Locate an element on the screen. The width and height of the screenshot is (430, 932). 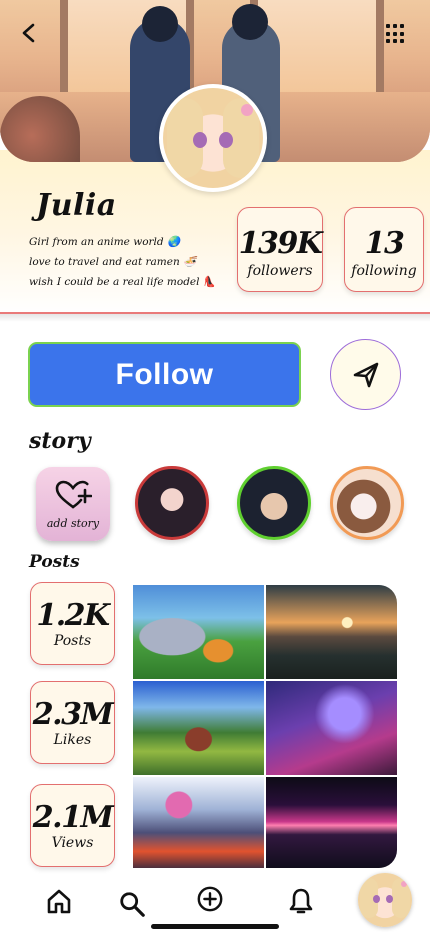
likes-count: 2.3M is located at coordinates (73, 714).